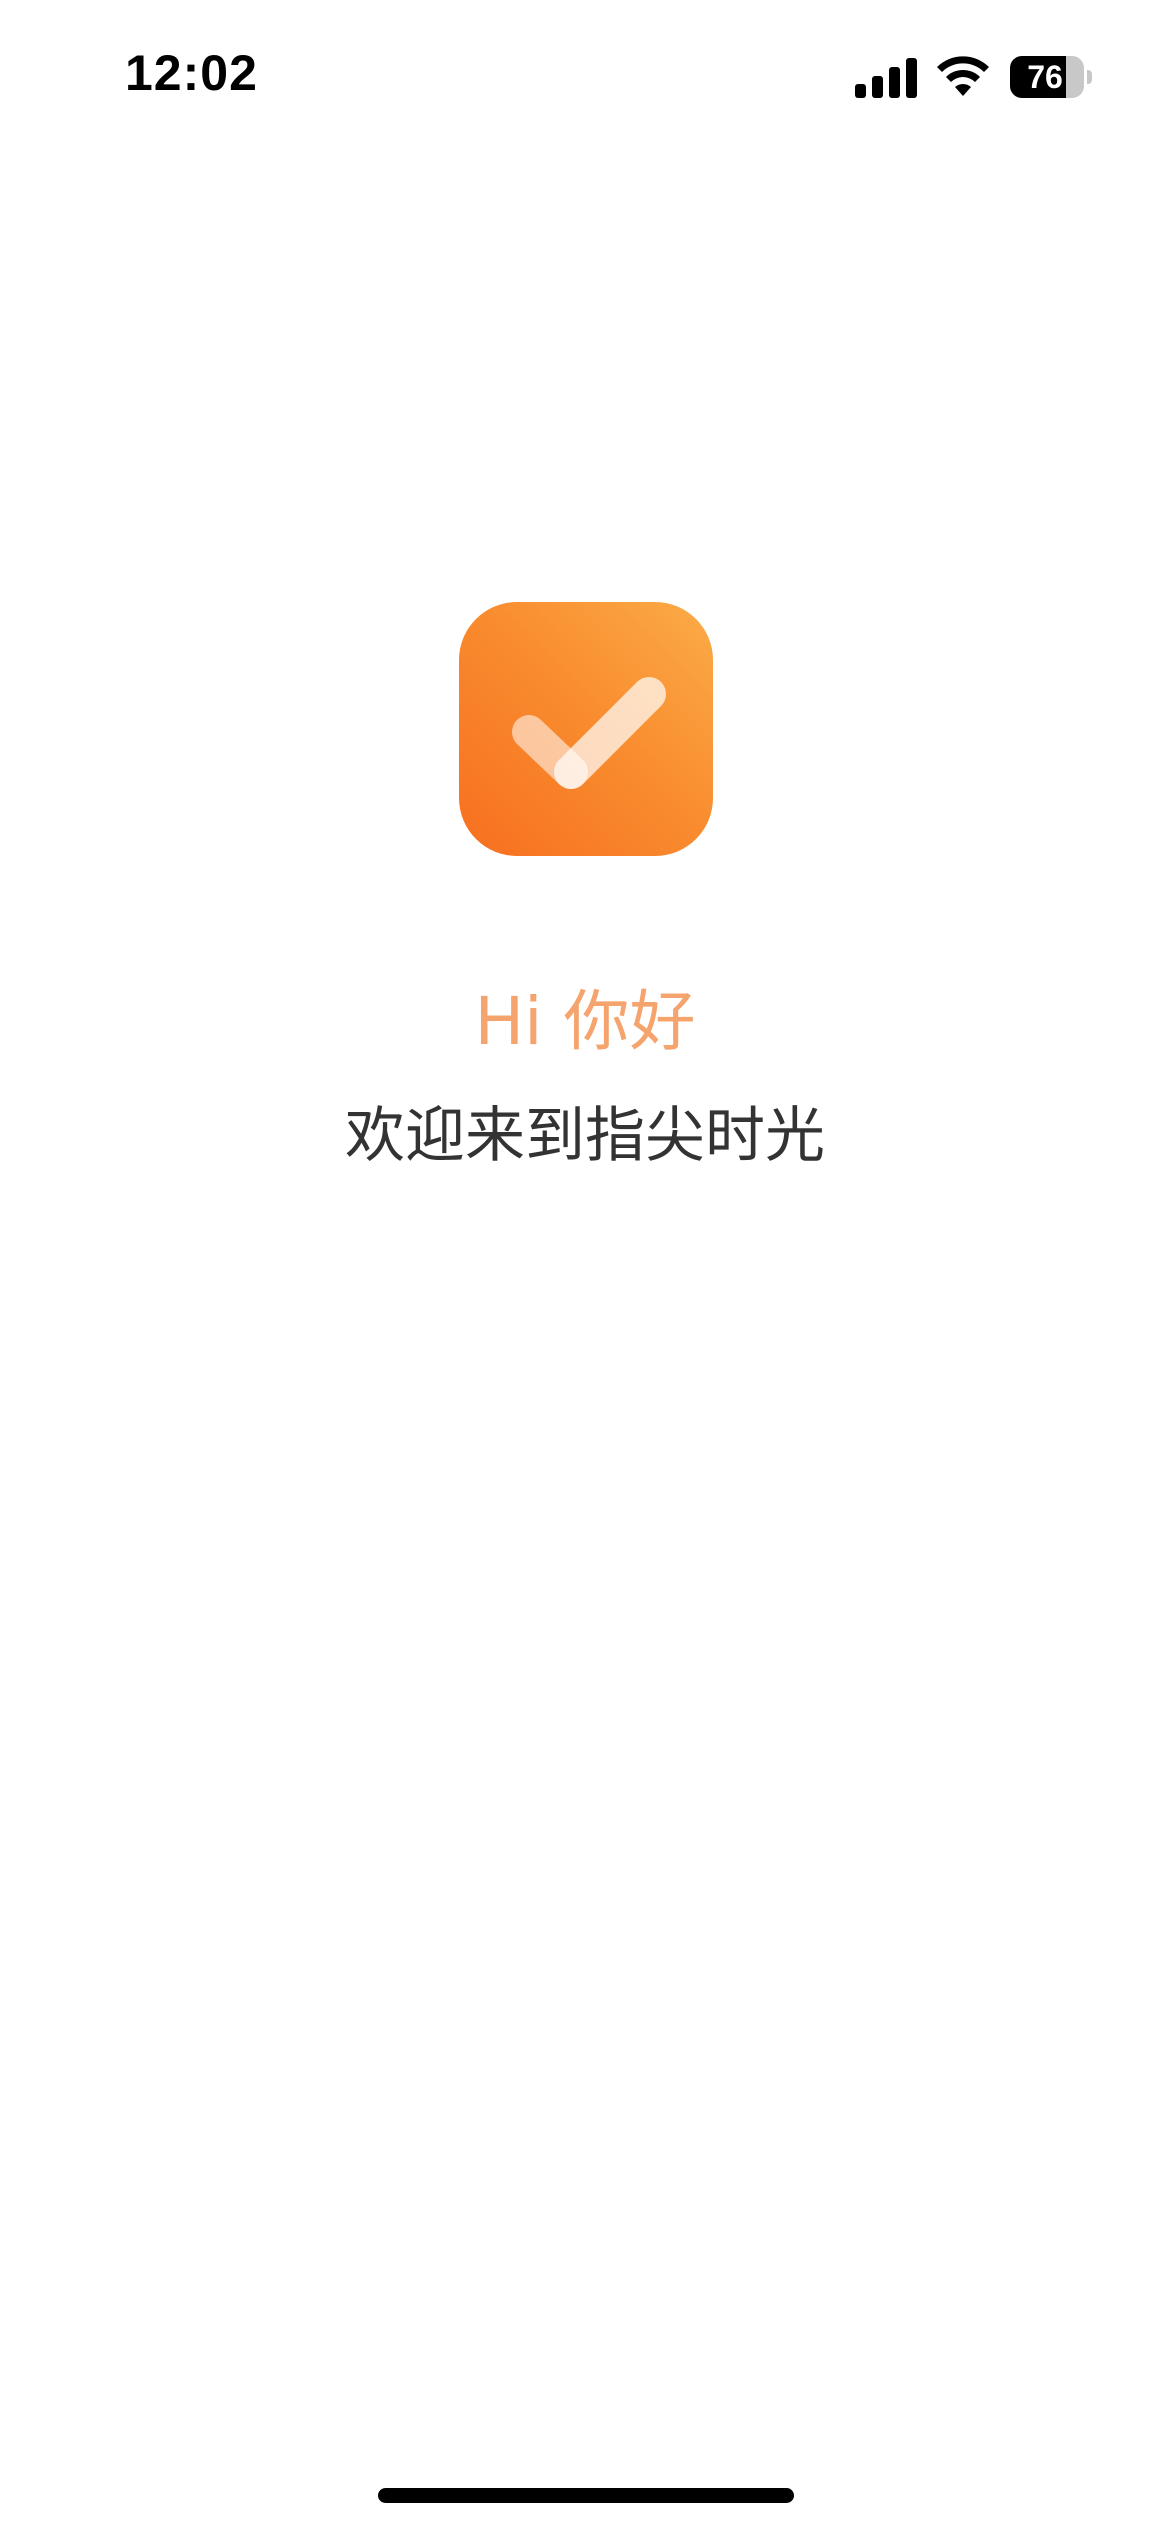 This screenshot has height=2532, width=1170. Describe the element at coordinates (585, 1136) in the screenshot. I see `welcome-subtitle: 欢迎来到指尖时光` at that location.